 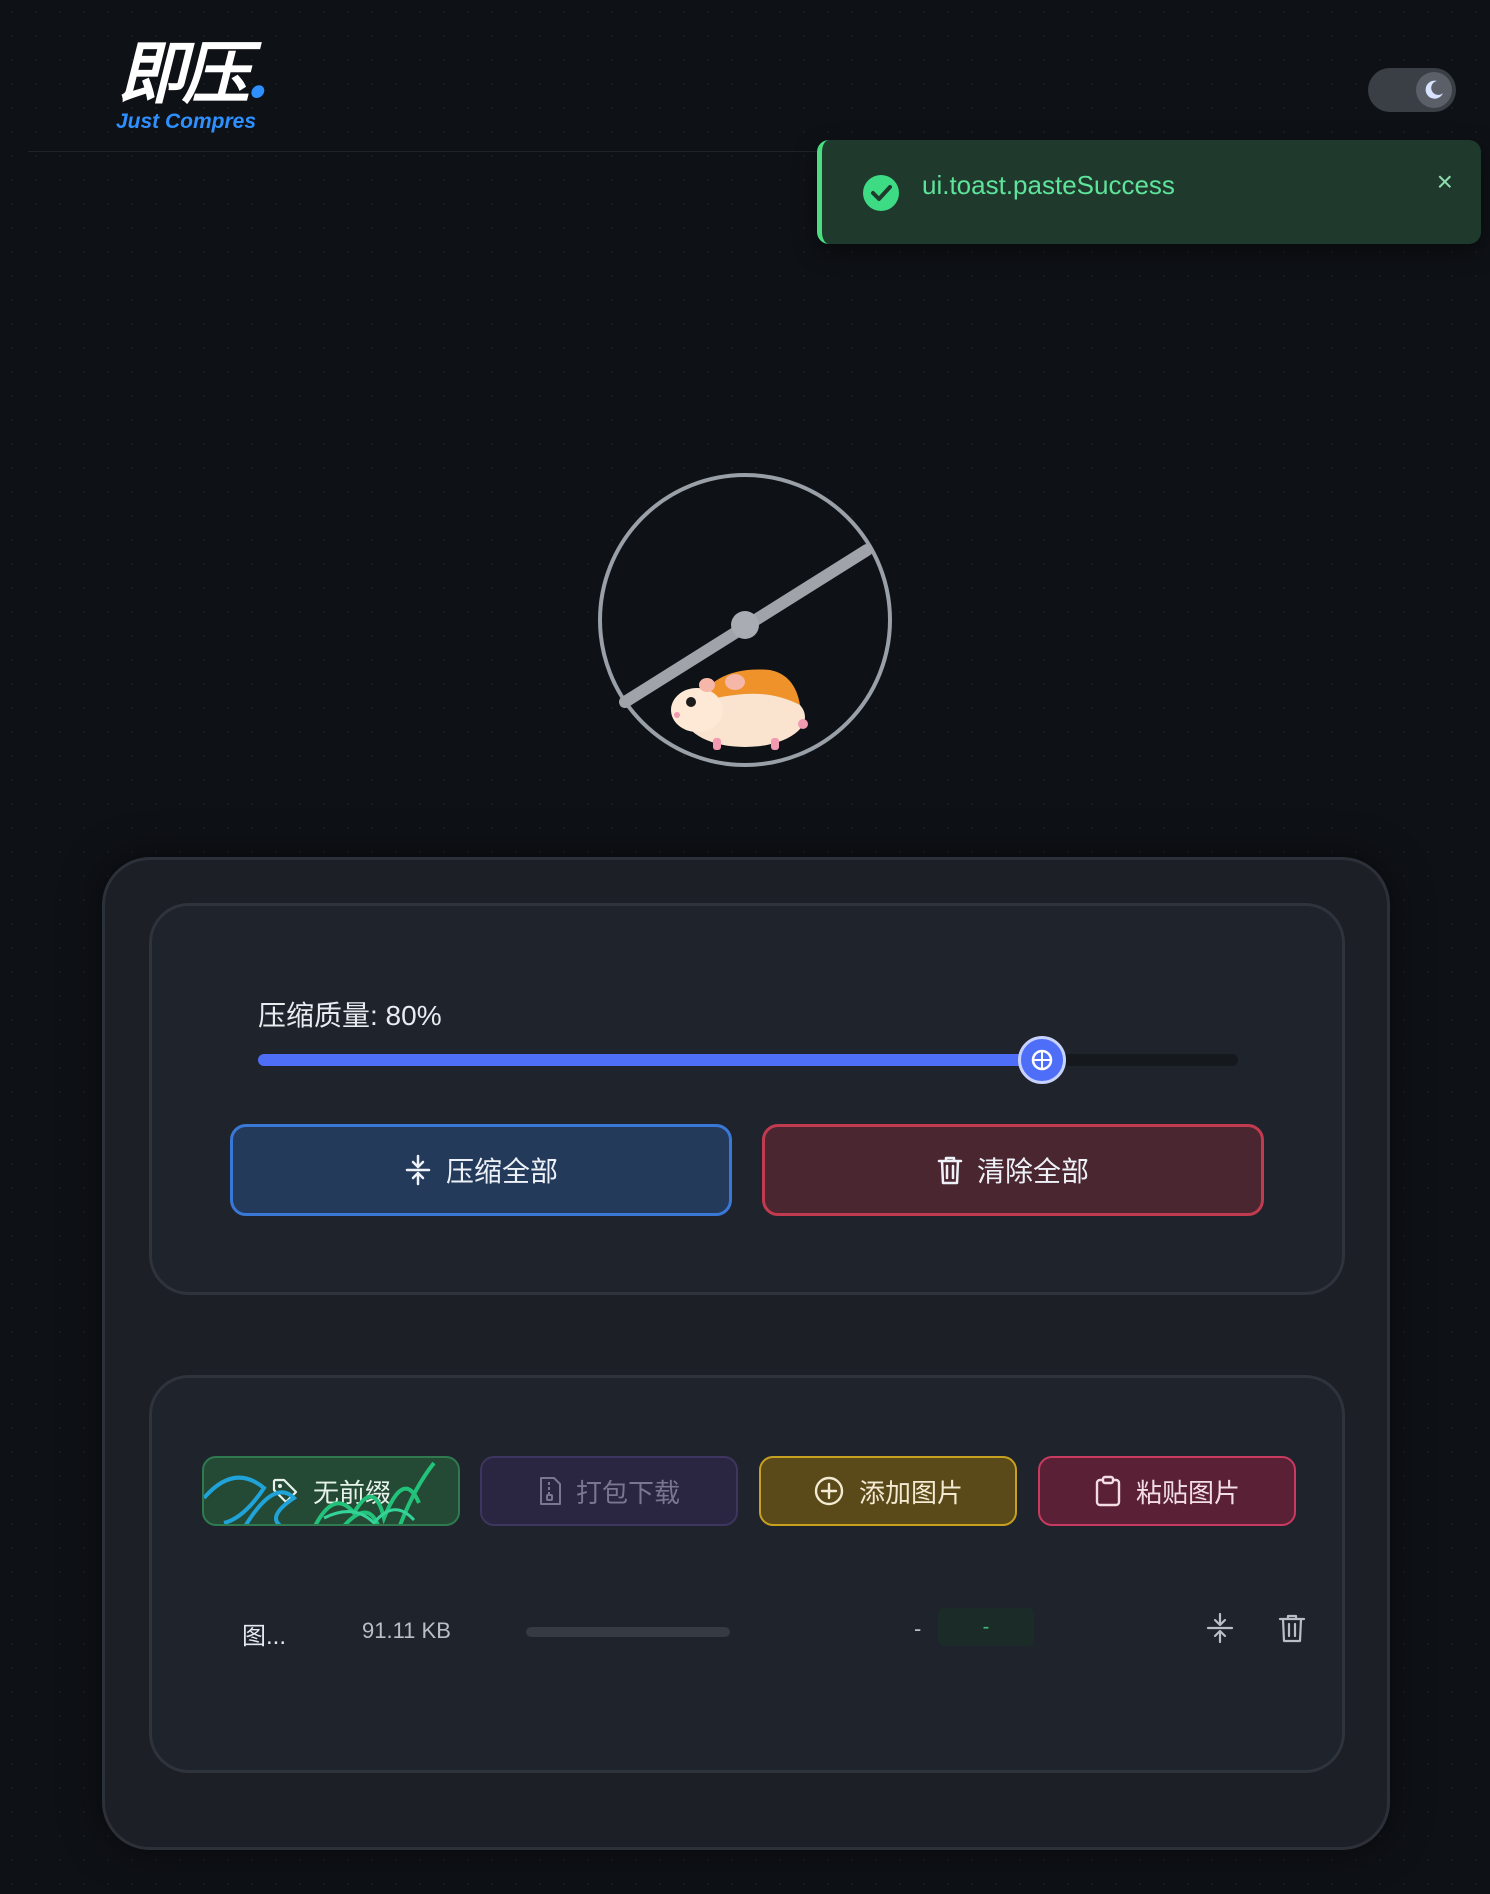 I want to click on toast-close-button: ×, so click(x=1445, y=182).